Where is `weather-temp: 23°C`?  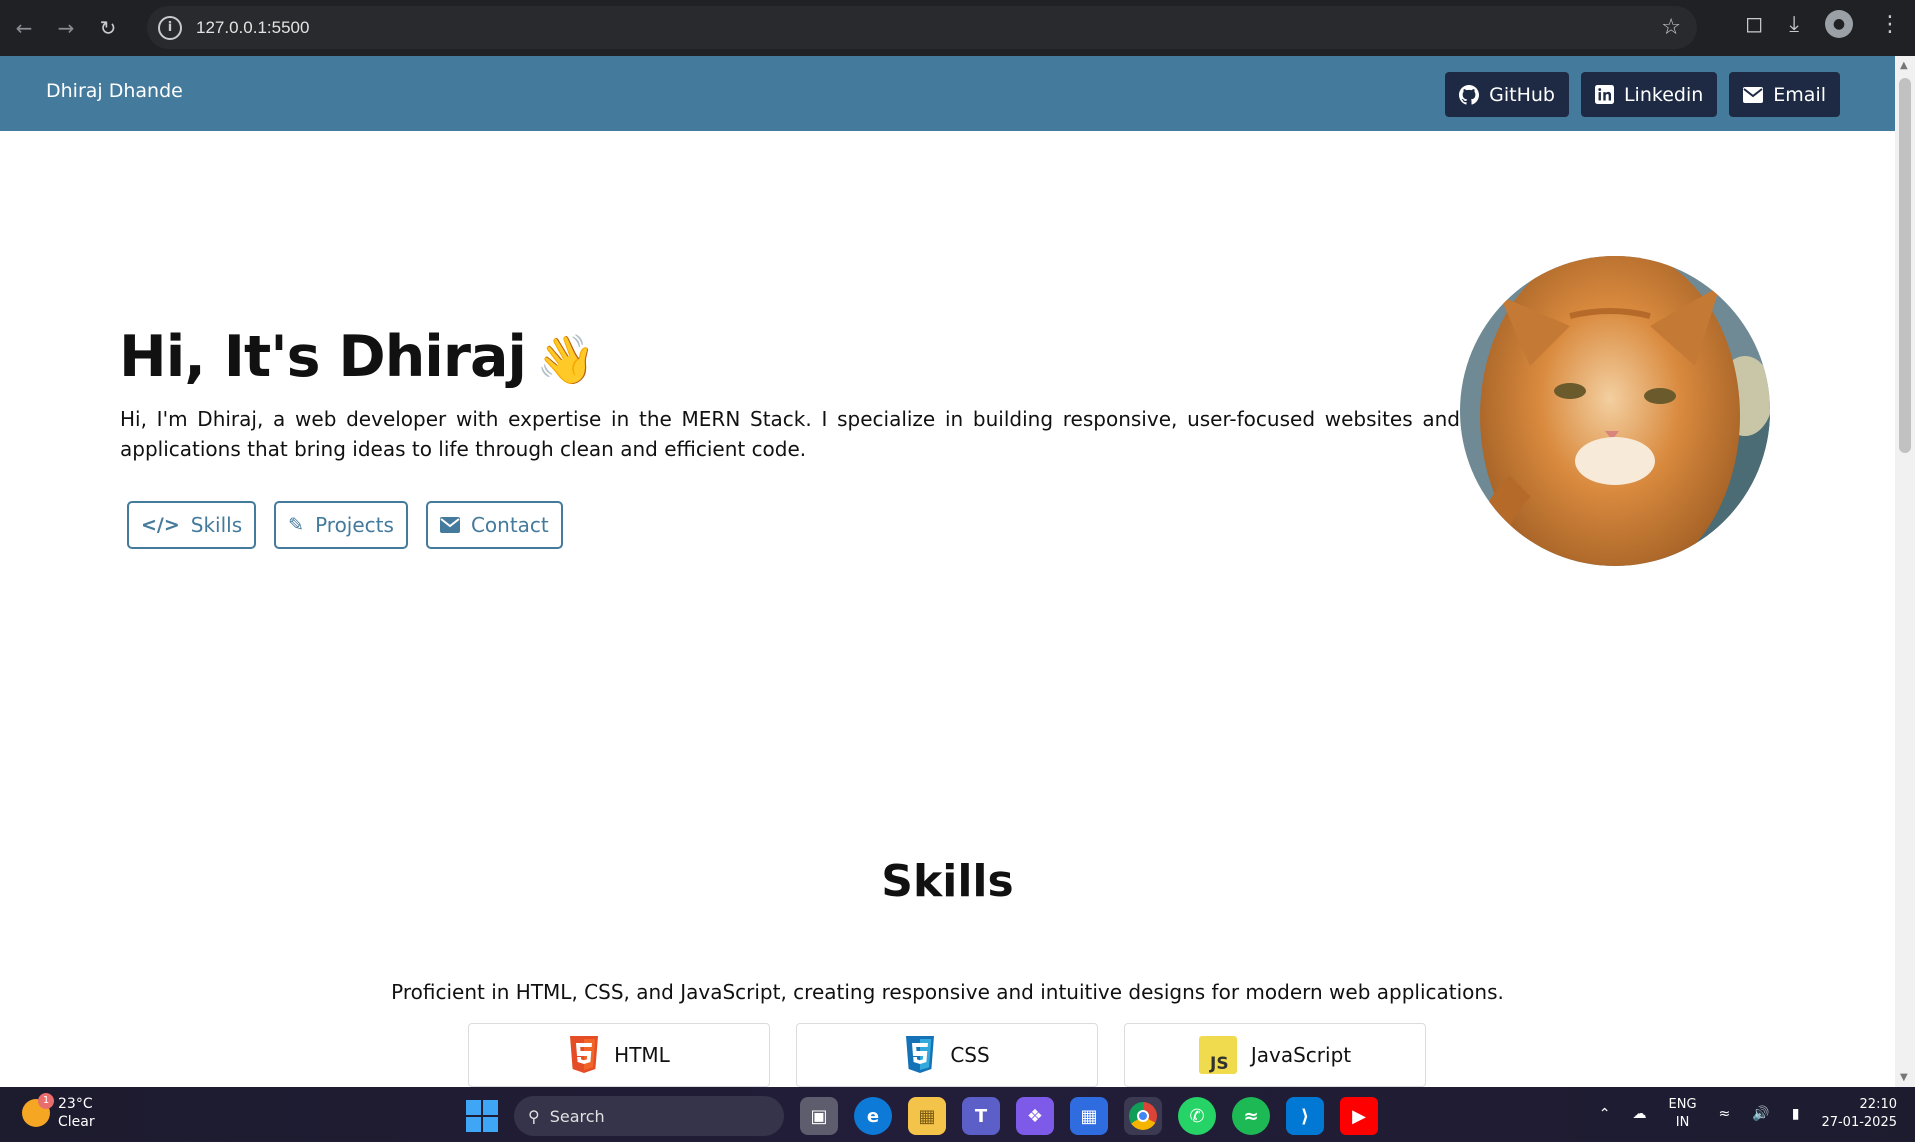 weather-temp: 23°C is located at coordinates (75, 1104).